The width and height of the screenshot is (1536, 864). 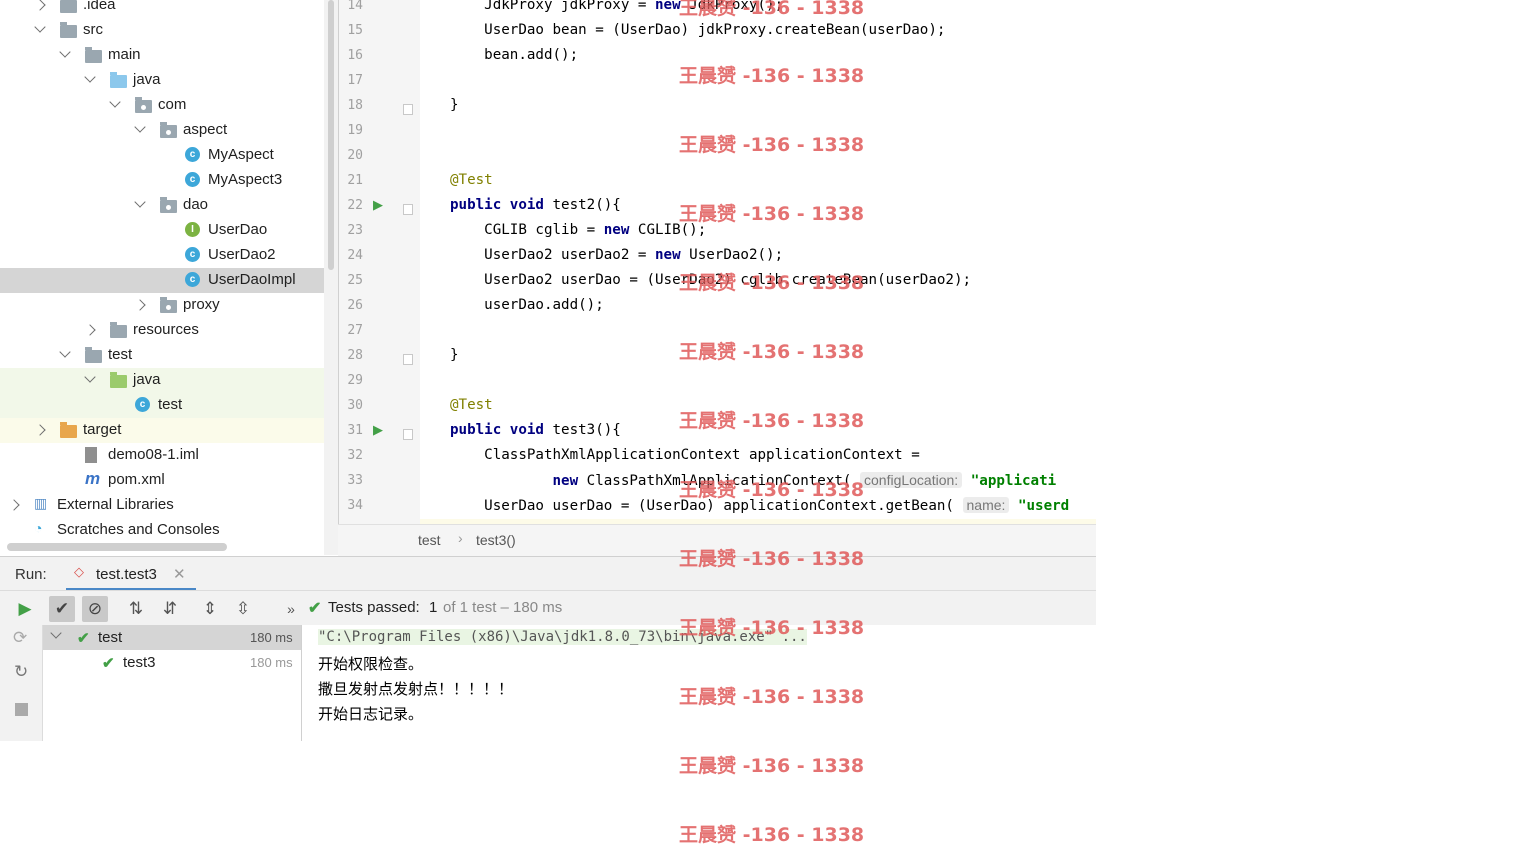 I want to click on code-line: }, so click(x=454, y=105).